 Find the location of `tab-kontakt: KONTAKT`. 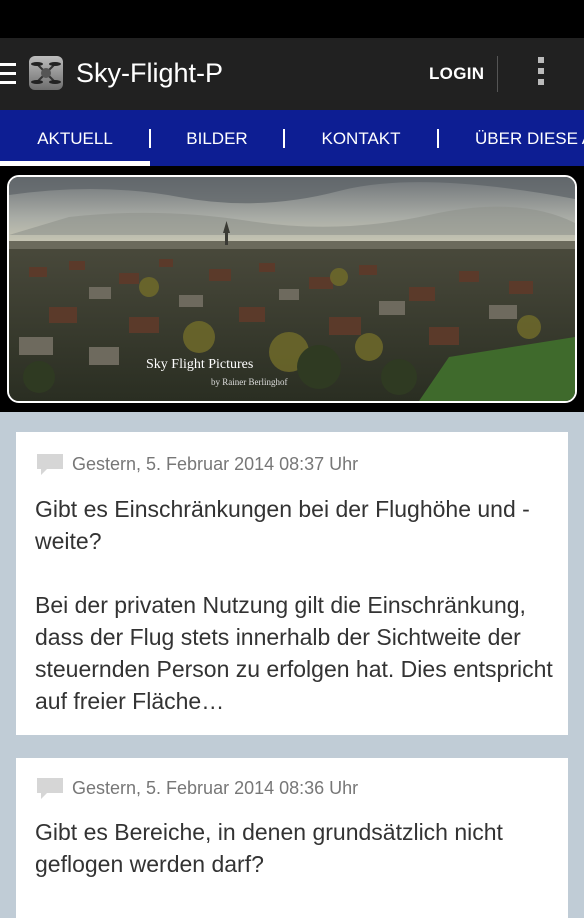

tab-kontakt: KONTAKT is located at coordinates (361, 138).